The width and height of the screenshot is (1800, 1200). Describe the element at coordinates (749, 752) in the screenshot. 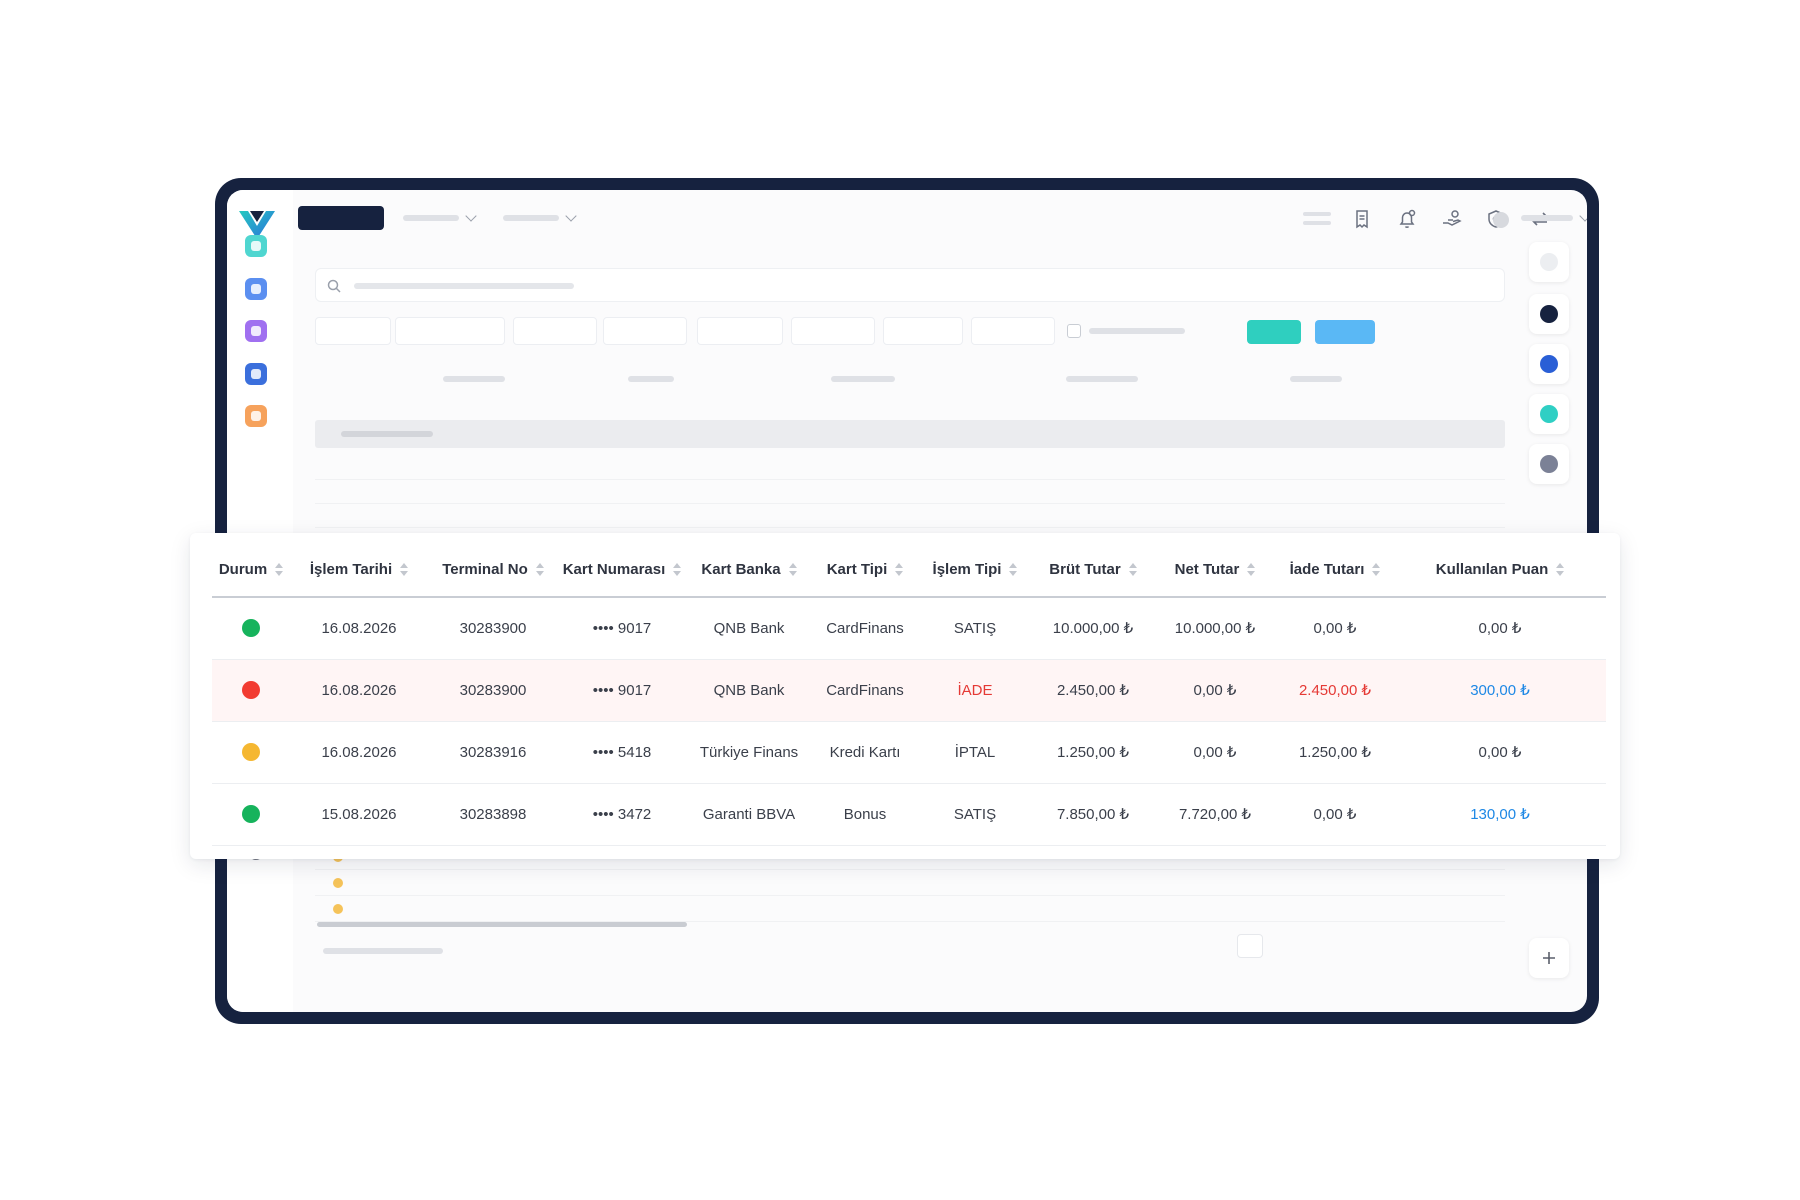

I see `cell-bank: Türkiye Finans` at that location.